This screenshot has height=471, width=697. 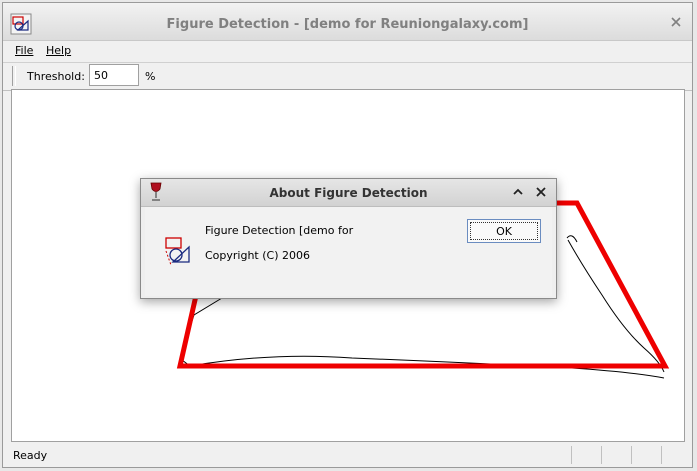 What do you see at coordinates (150, 76) in the screenshot?
I see `percent-label: %` at bounding box center [150, 76].